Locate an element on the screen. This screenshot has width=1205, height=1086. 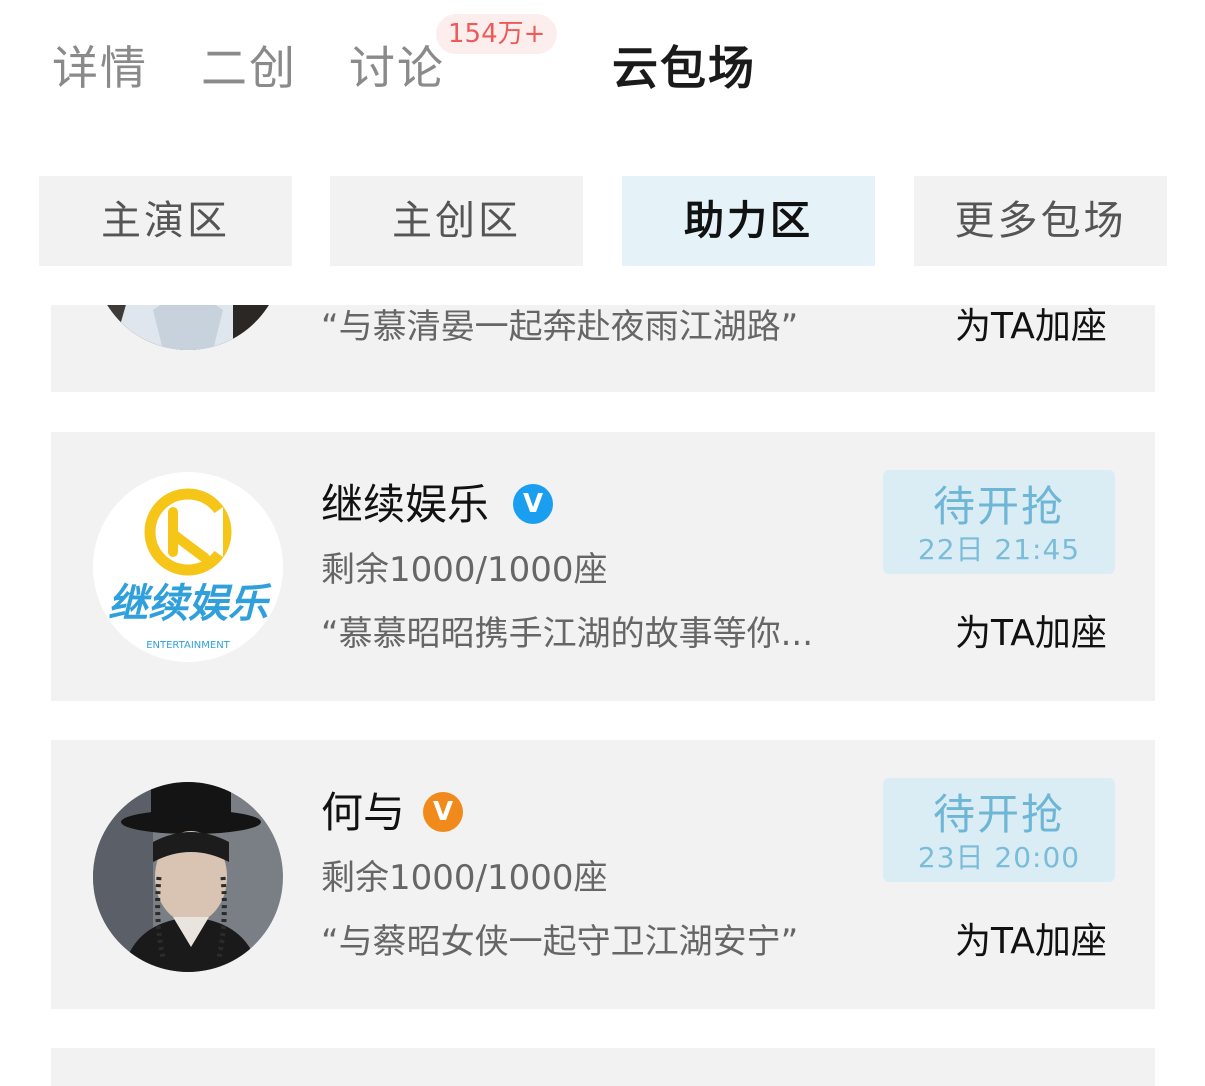
grab-time: 23日 20:00 is located at coordinates (999, 857).